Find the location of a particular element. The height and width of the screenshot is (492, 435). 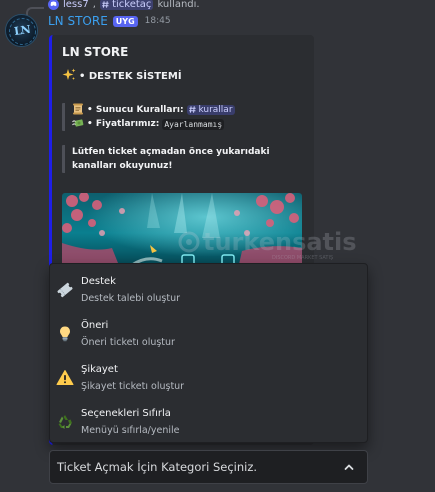

embed-subtitle: • DESTEK SİSTEMİ is located at coordinates (182, 76).